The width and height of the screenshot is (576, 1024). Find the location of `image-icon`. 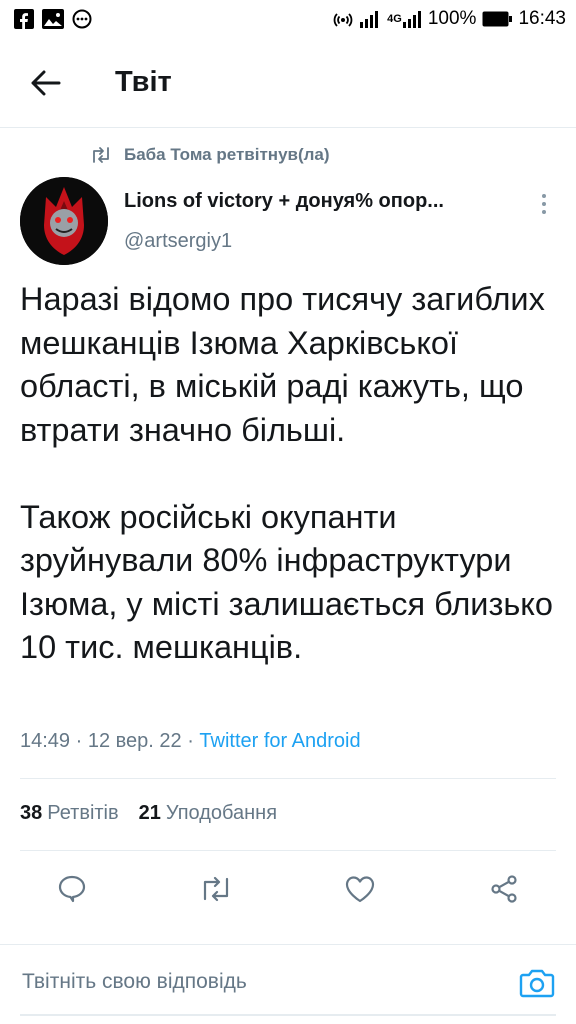

image-icon is located at coordinates (53, 19).